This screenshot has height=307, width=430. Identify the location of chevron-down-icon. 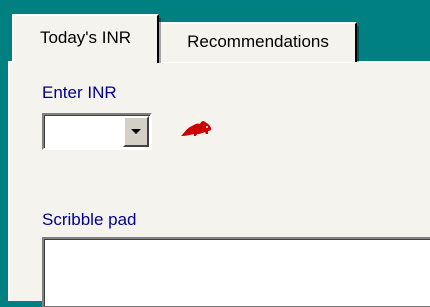
(136, 131).